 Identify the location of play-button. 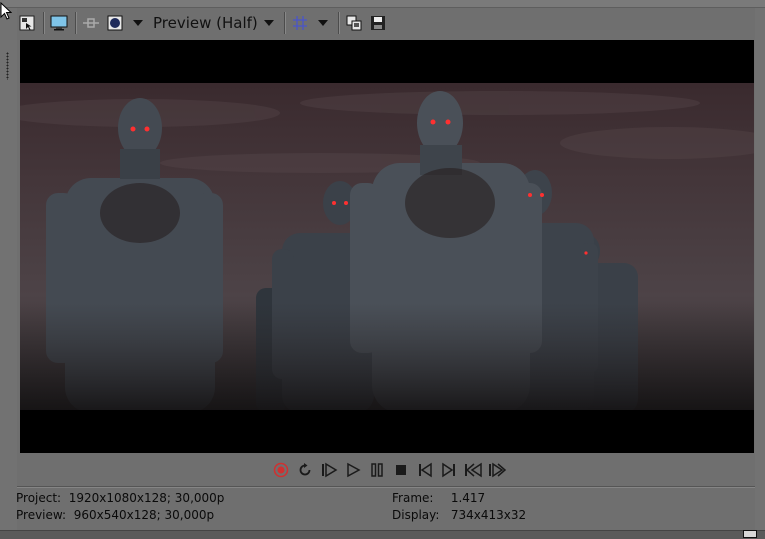
(353, 470).